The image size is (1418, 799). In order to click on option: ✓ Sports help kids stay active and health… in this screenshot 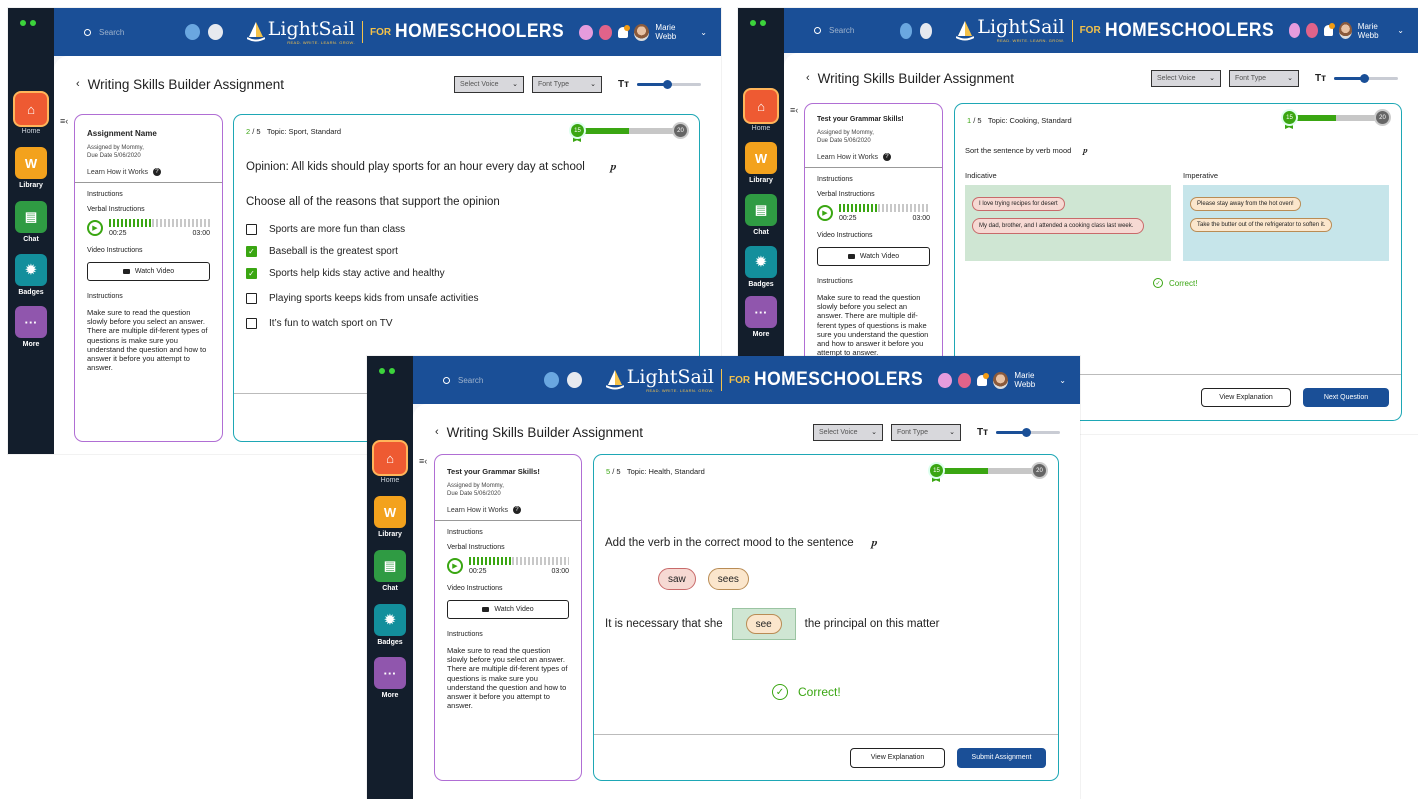, I will do `click(362, 273)`.